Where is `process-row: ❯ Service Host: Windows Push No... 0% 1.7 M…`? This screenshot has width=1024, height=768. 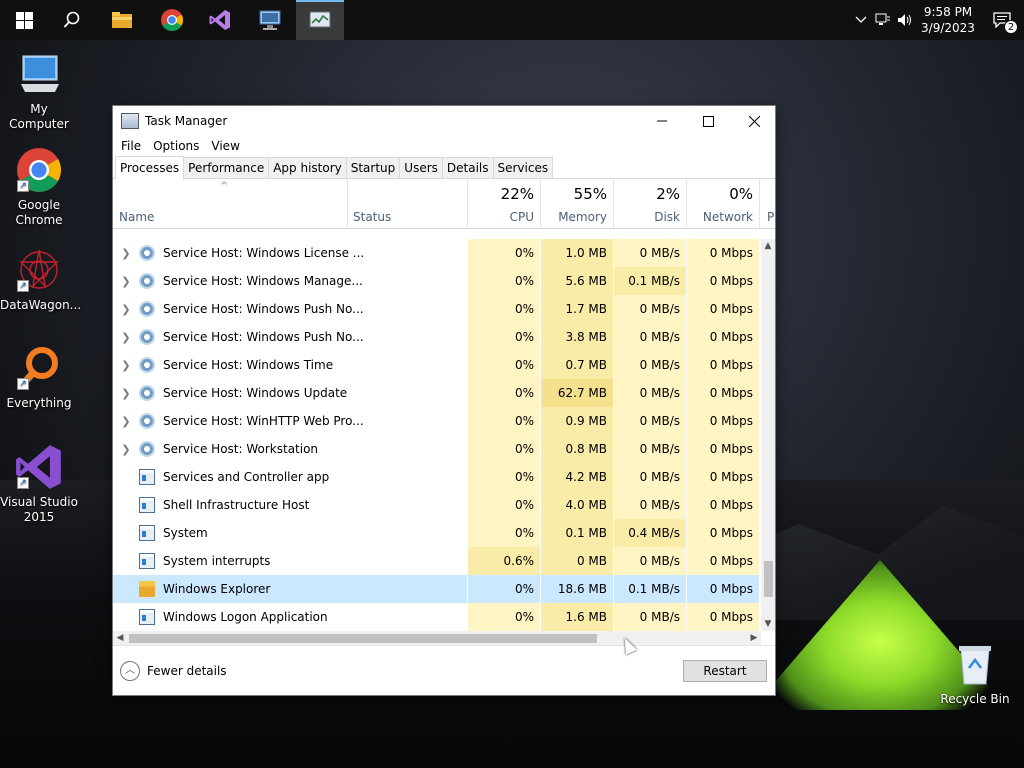
process-row: ❯ Service Host: Windows Push No... 0% 1.7 M… is located at coordinates (437, 309).